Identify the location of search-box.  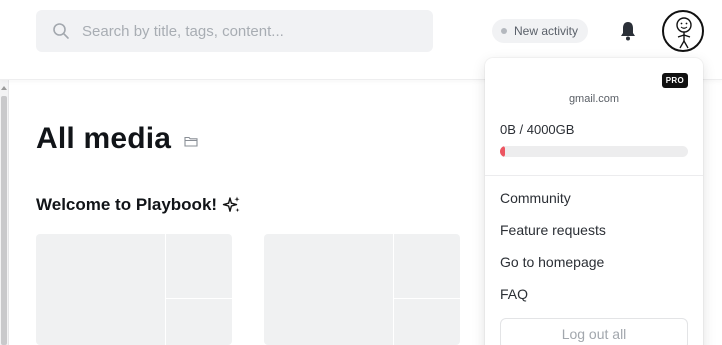
(234, 31).